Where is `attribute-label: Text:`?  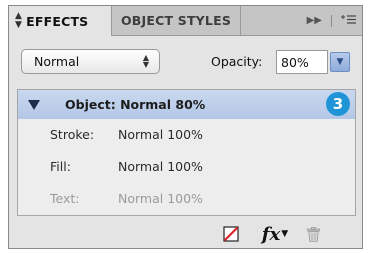
attribute-label: Text: is located at coordinates (65, 198).